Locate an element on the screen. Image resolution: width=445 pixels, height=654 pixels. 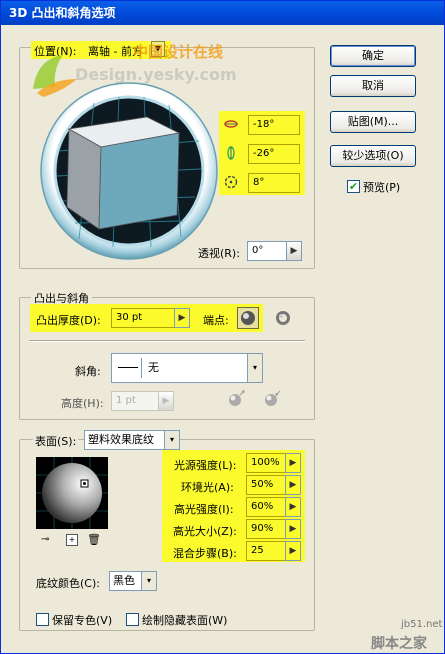
surface-type-select: 塑料效果底纹 ▾ is located at coordinates (132, 440).